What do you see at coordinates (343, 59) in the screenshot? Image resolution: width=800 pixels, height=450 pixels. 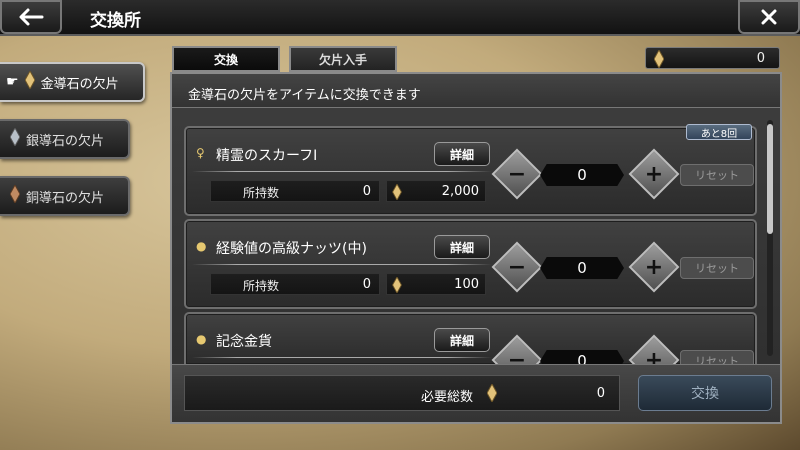 I see `tab-get-shards: 欠片入手` at bounding box center [343, 59].